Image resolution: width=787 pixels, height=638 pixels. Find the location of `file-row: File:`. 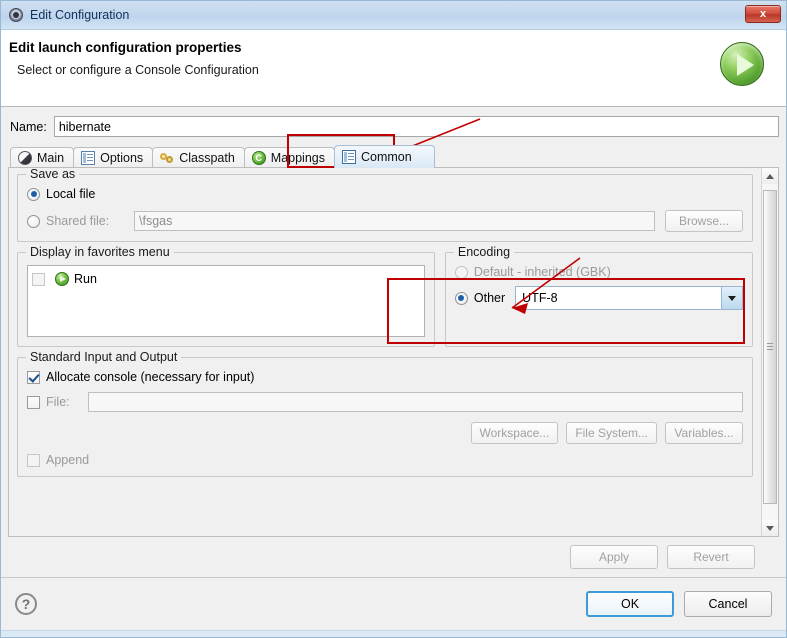

file-row: File: is located at coordinates (385, 402).